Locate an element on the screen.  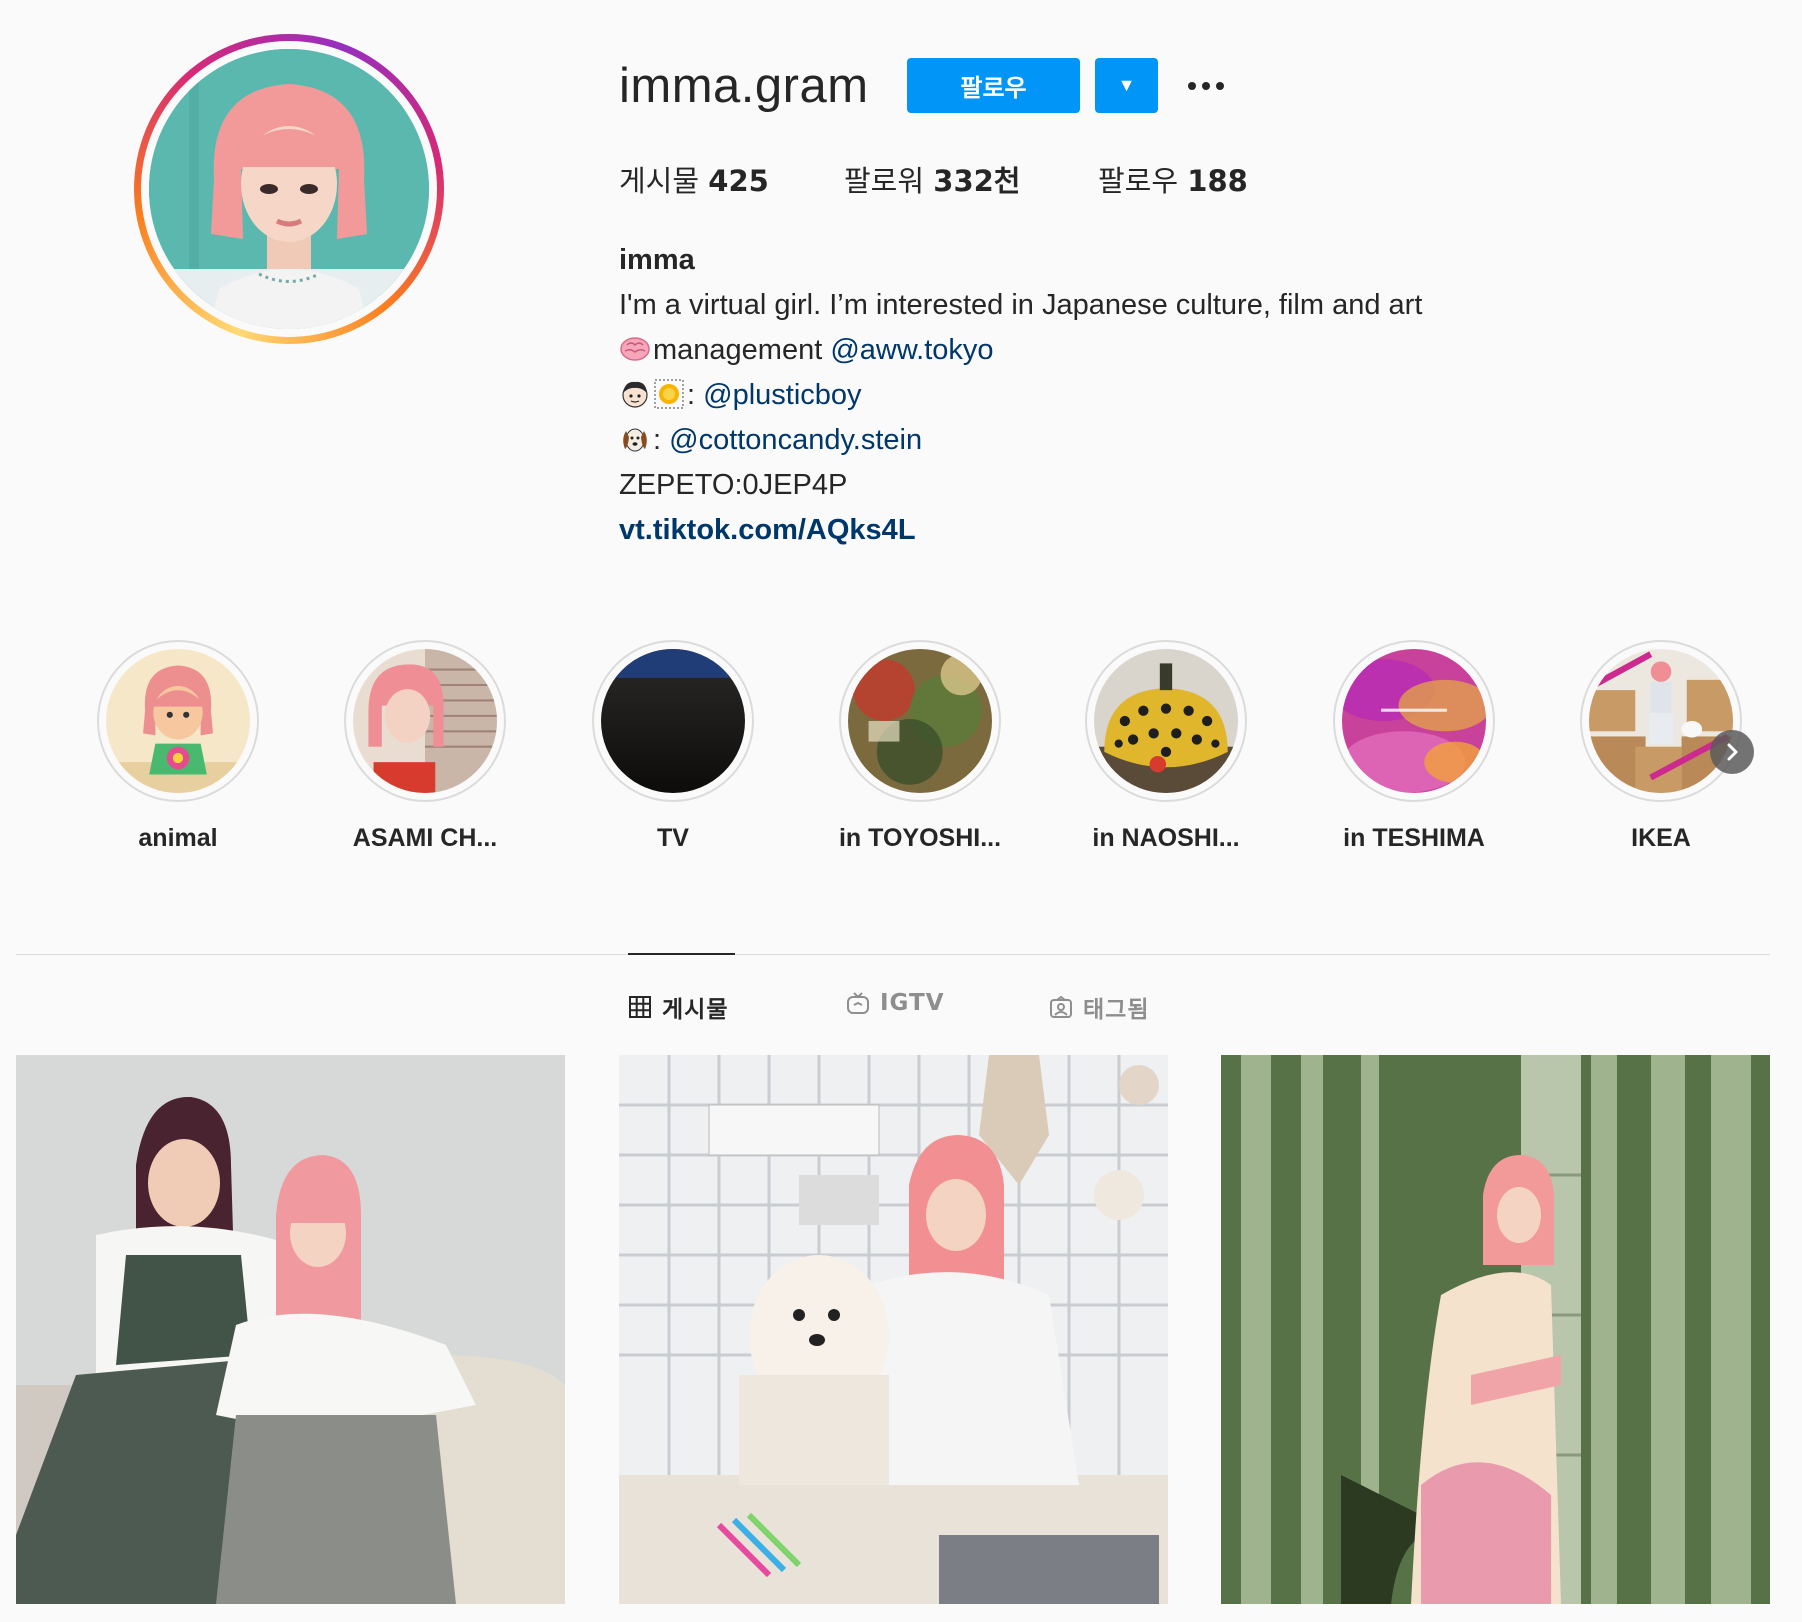
dog-emoji-icon is located at coordinates (635, 440).